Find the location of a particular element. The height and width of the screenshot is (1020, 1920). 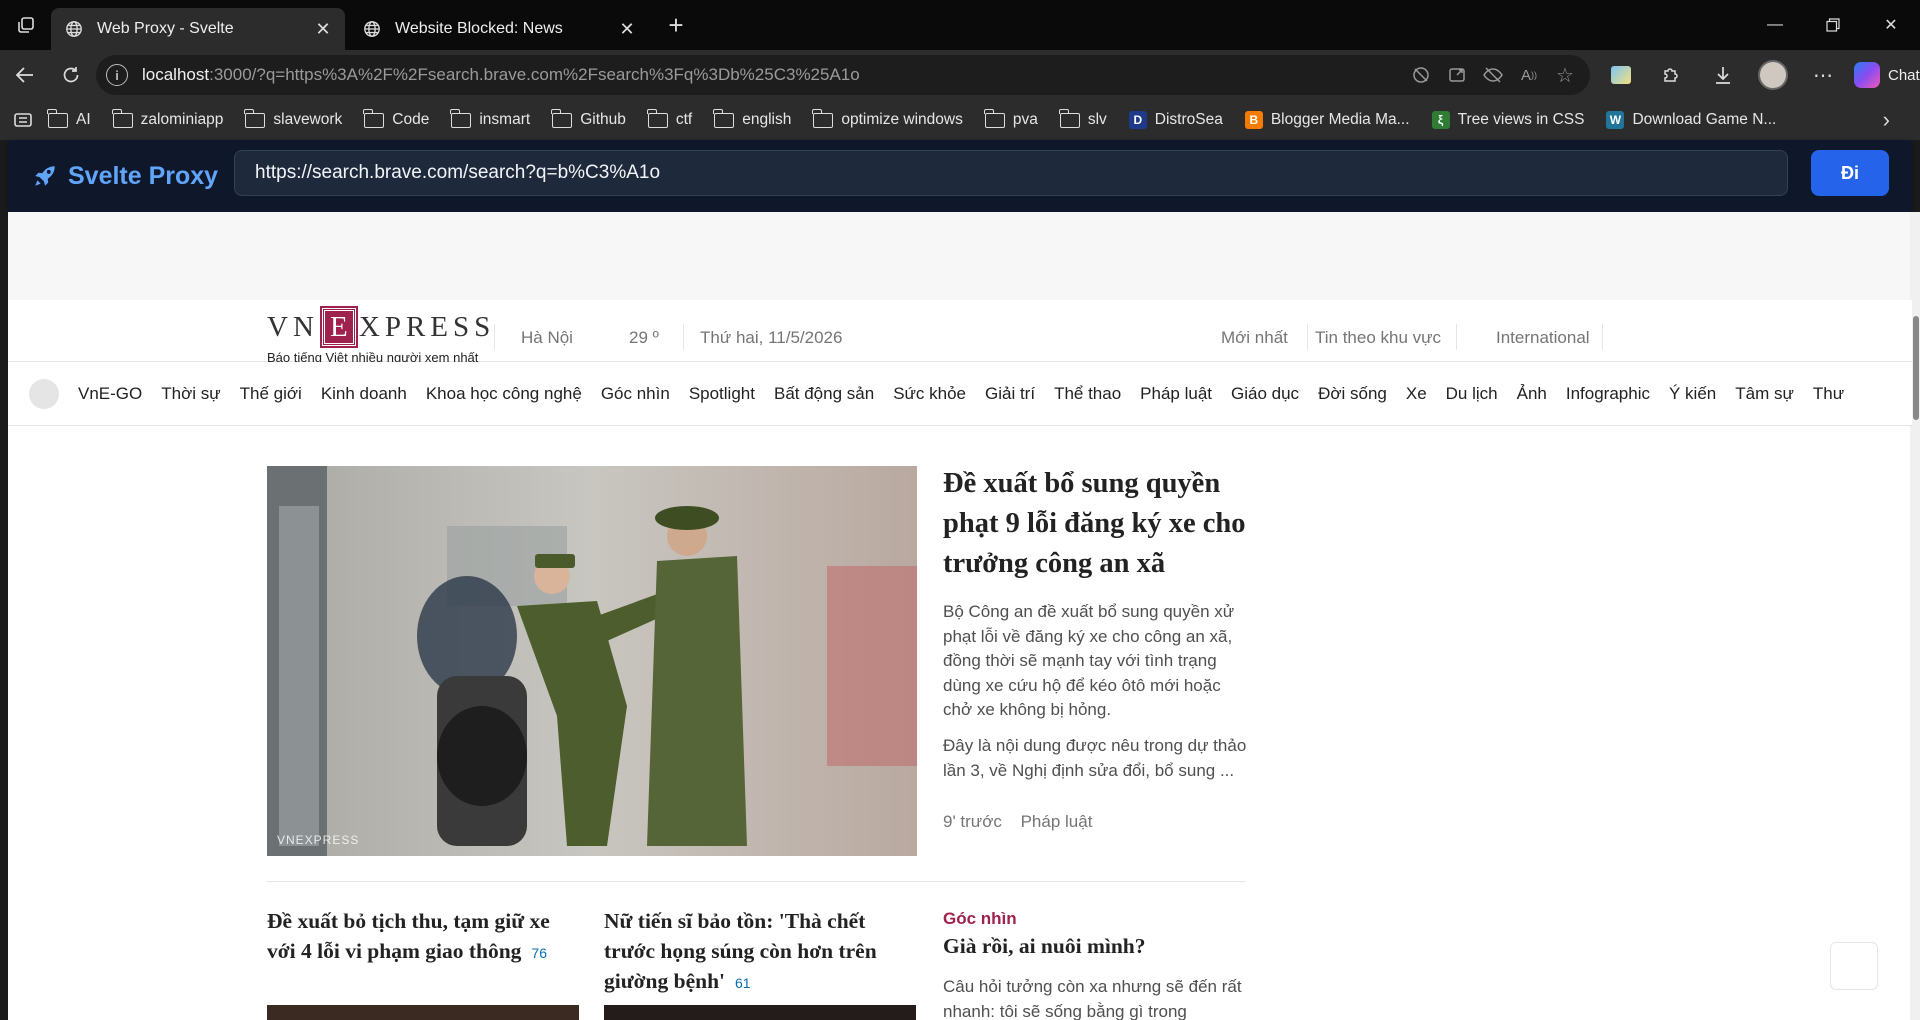

eye-off-icon is located at coordinates (1493, 75).